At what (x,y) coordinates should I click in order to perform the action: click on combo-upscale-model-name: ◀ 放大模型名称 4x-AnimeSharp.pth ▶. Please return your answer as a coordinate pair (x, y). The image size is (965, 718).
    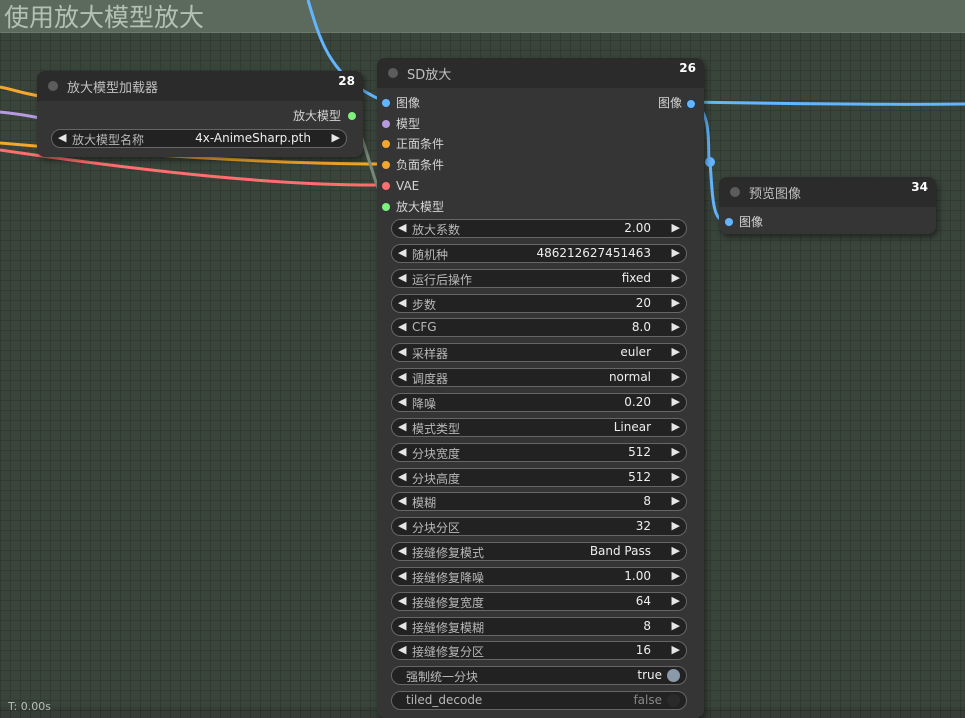
    Looking at the image, I should click on (199, 138).